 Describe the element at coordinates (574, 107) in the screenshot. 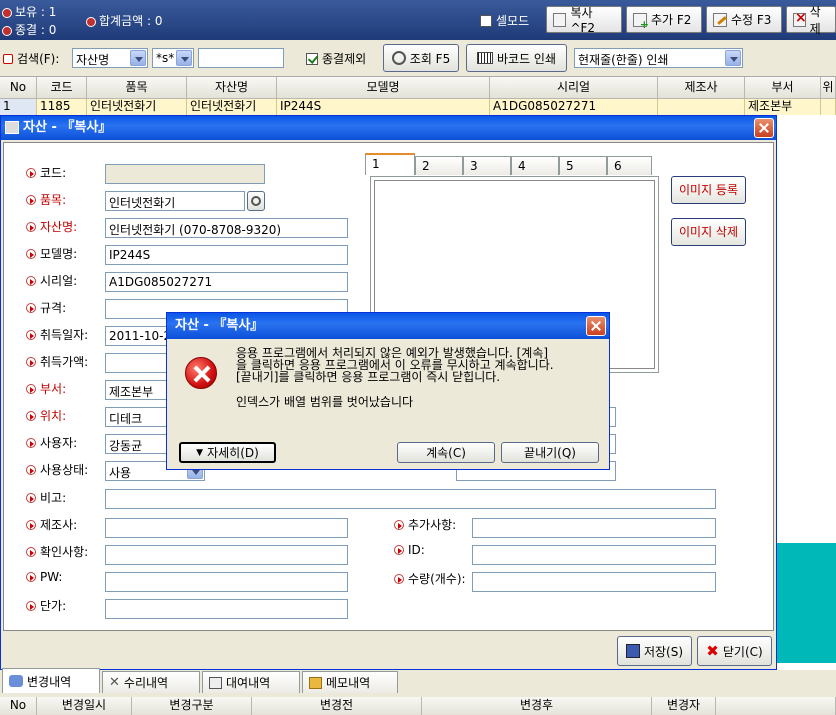

I see `table-cell: A1DG085027271` at that location.